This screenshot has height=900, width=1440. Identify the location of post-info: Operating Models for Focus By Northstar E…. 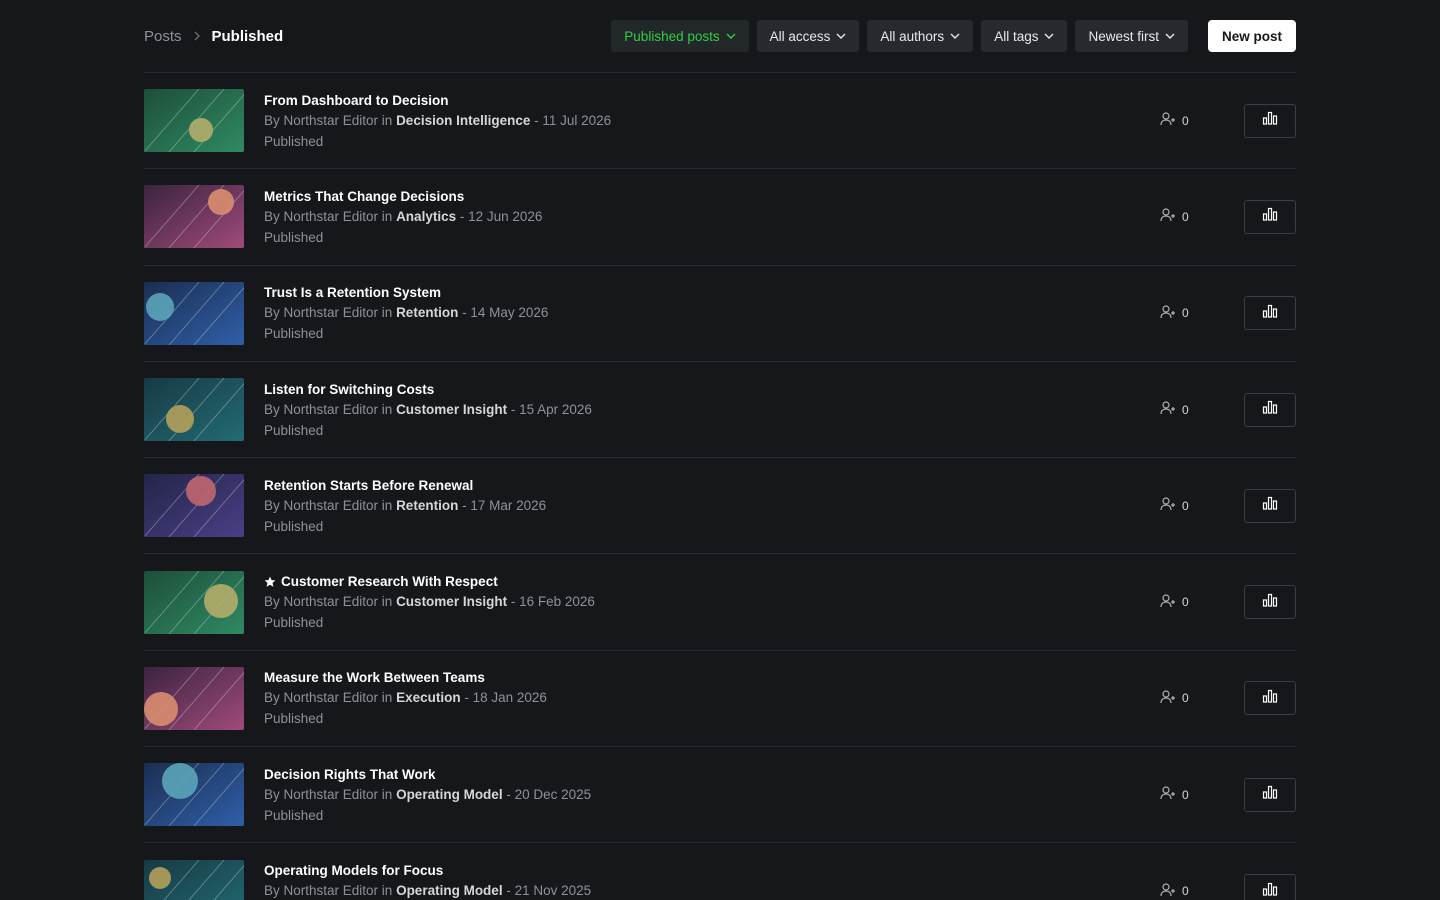
(780, 881).